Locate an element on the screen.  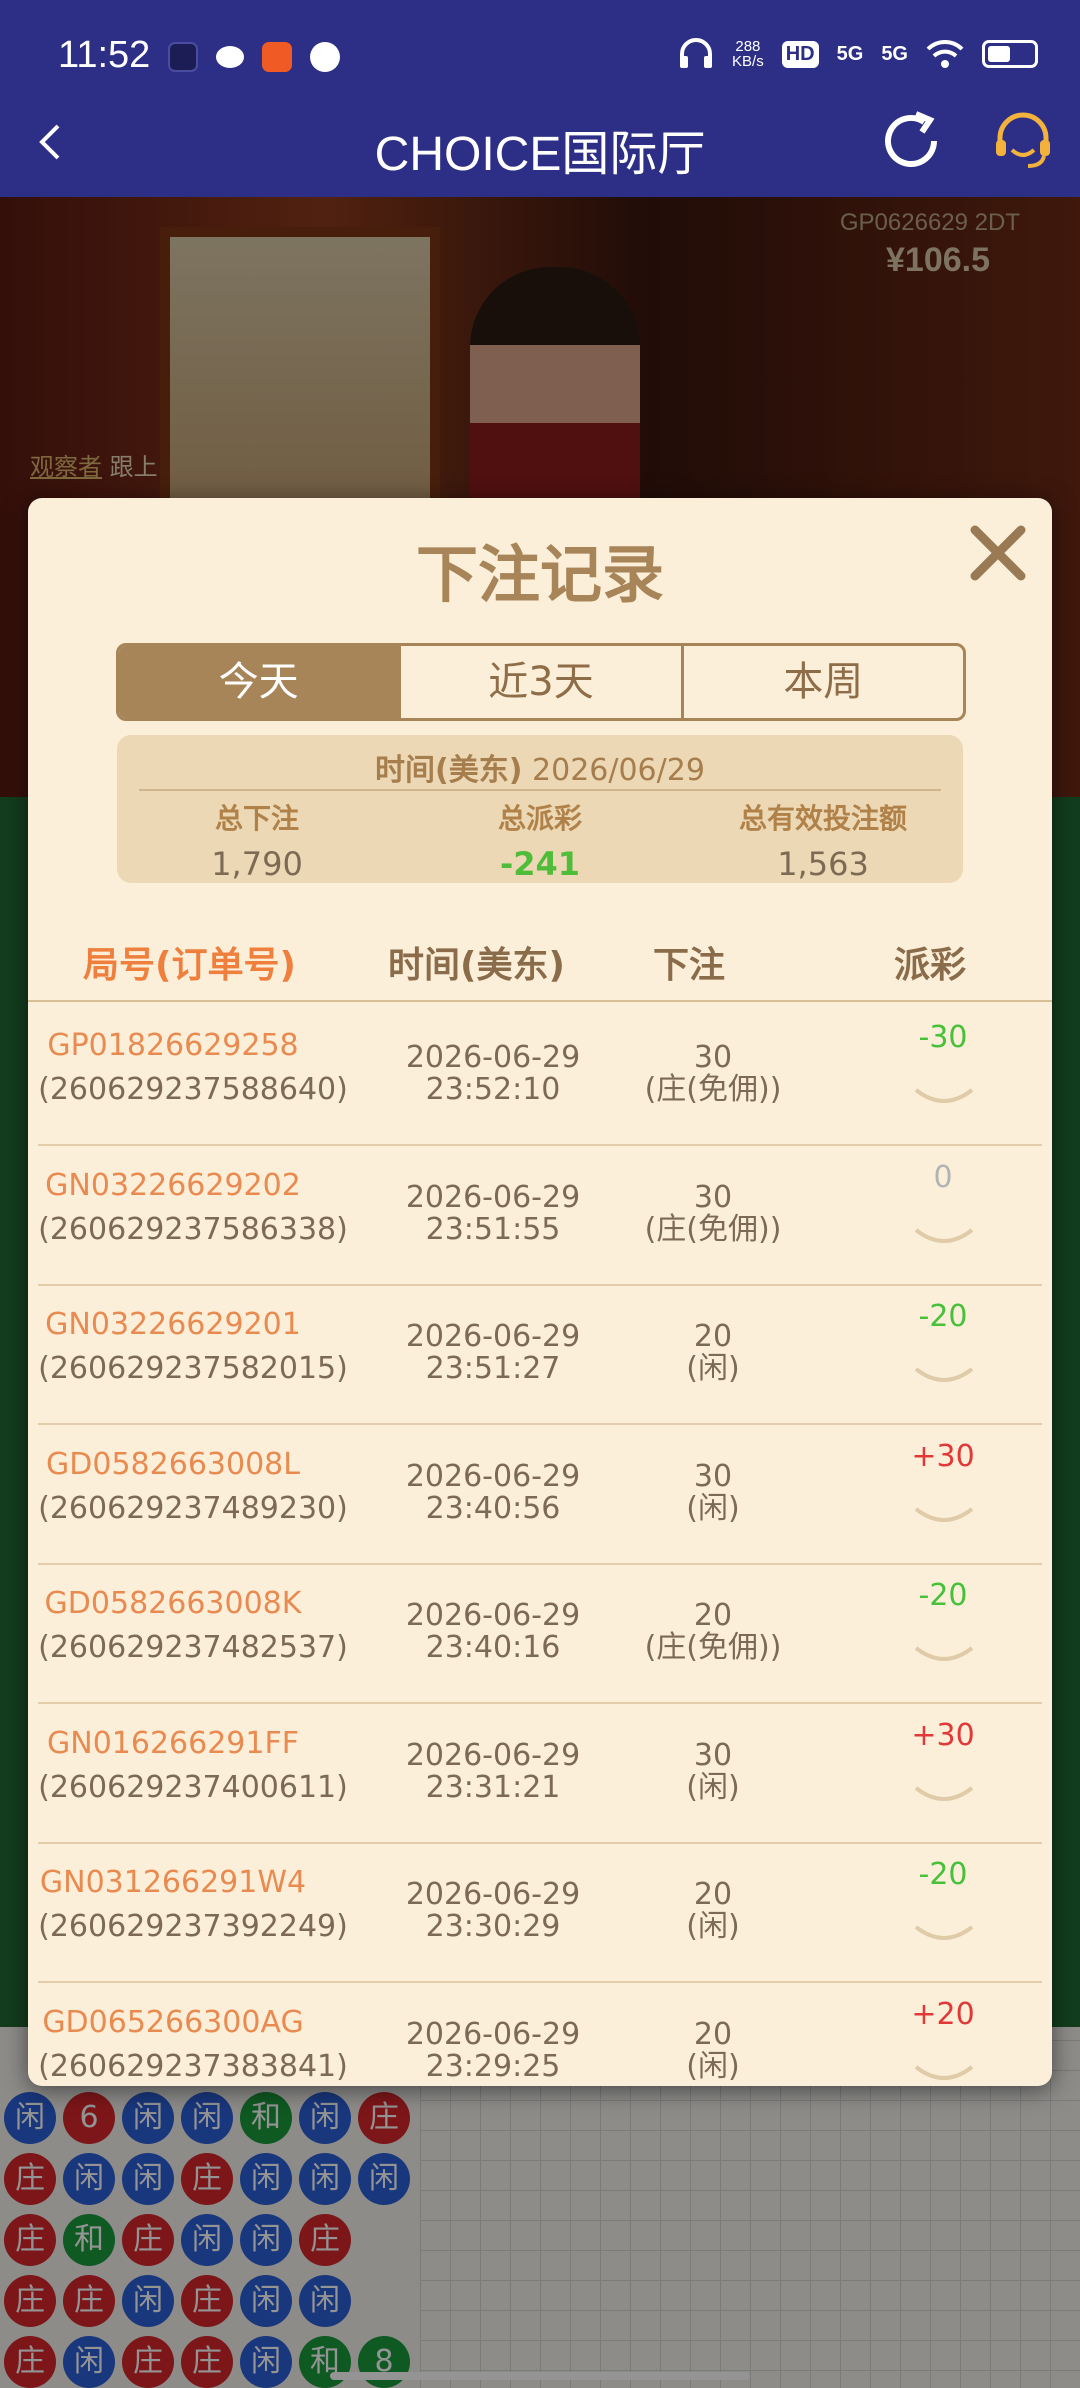
total-payout-label: 总派彩 is located at coordinates (539, 818).